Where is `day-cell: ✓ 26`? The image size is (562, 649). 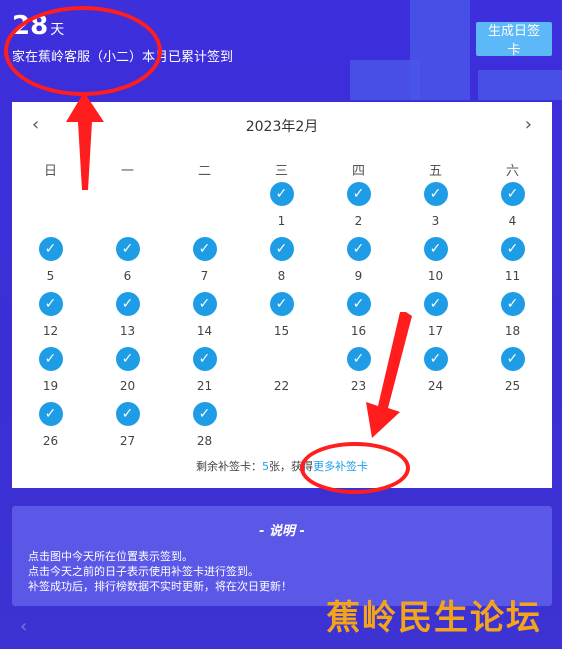 day-cell: ✓ 26 is located at coordinates (50, 427).